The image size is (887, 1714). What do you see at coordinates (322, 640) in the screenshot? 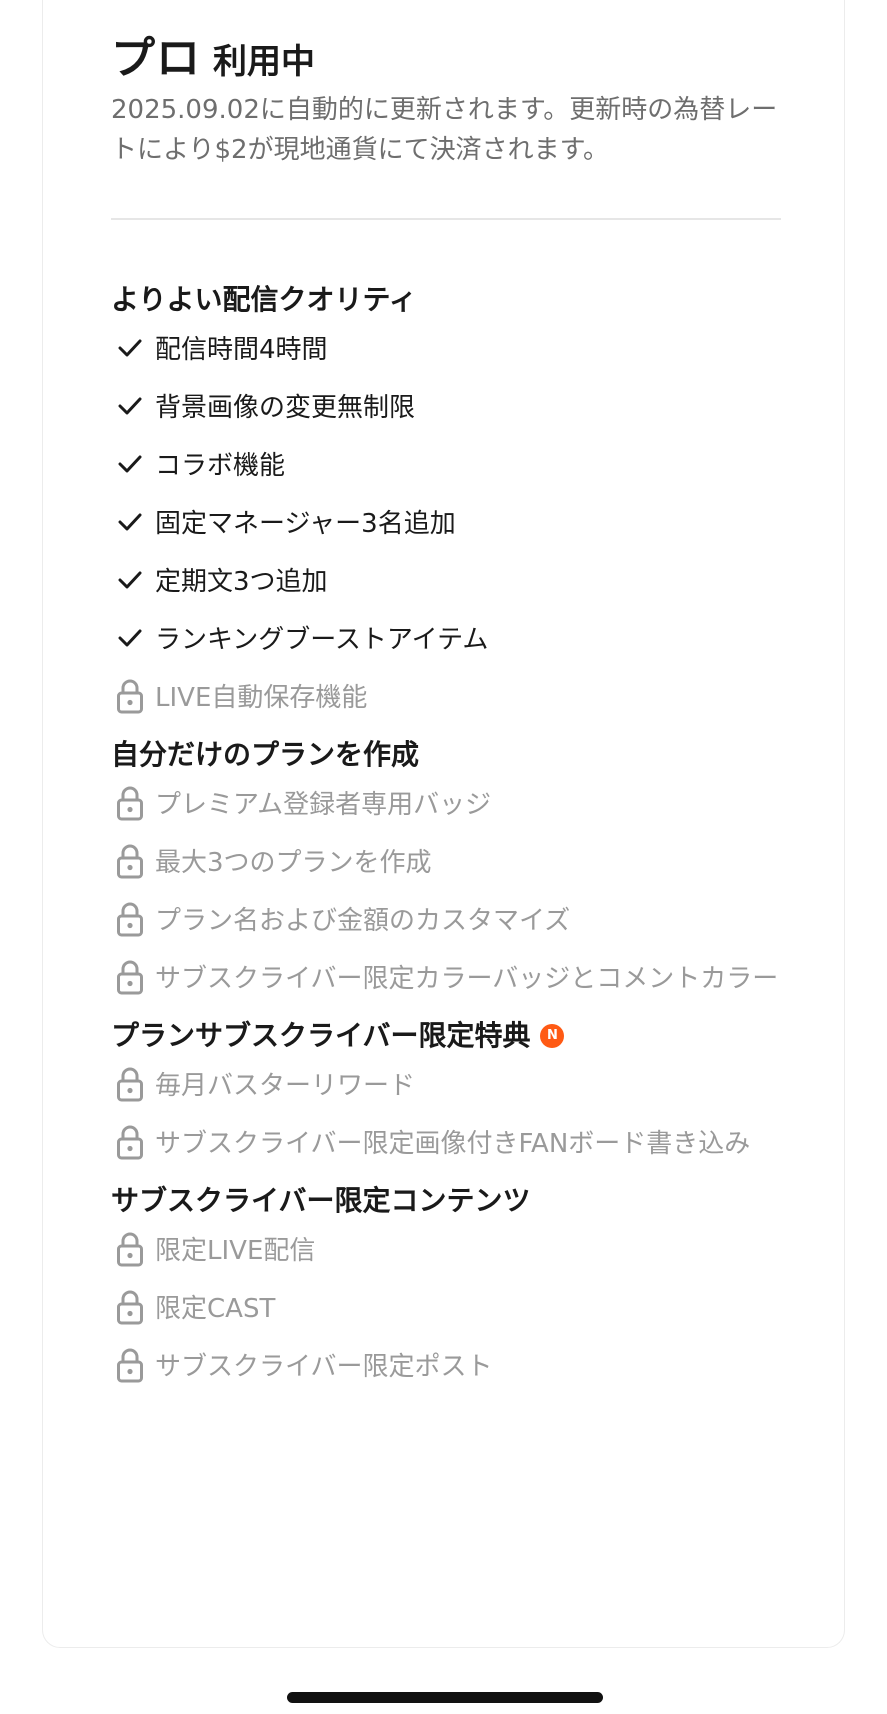
I see `benefit-label: ランキングブーストアイテム` at bounding box center [322, 640].